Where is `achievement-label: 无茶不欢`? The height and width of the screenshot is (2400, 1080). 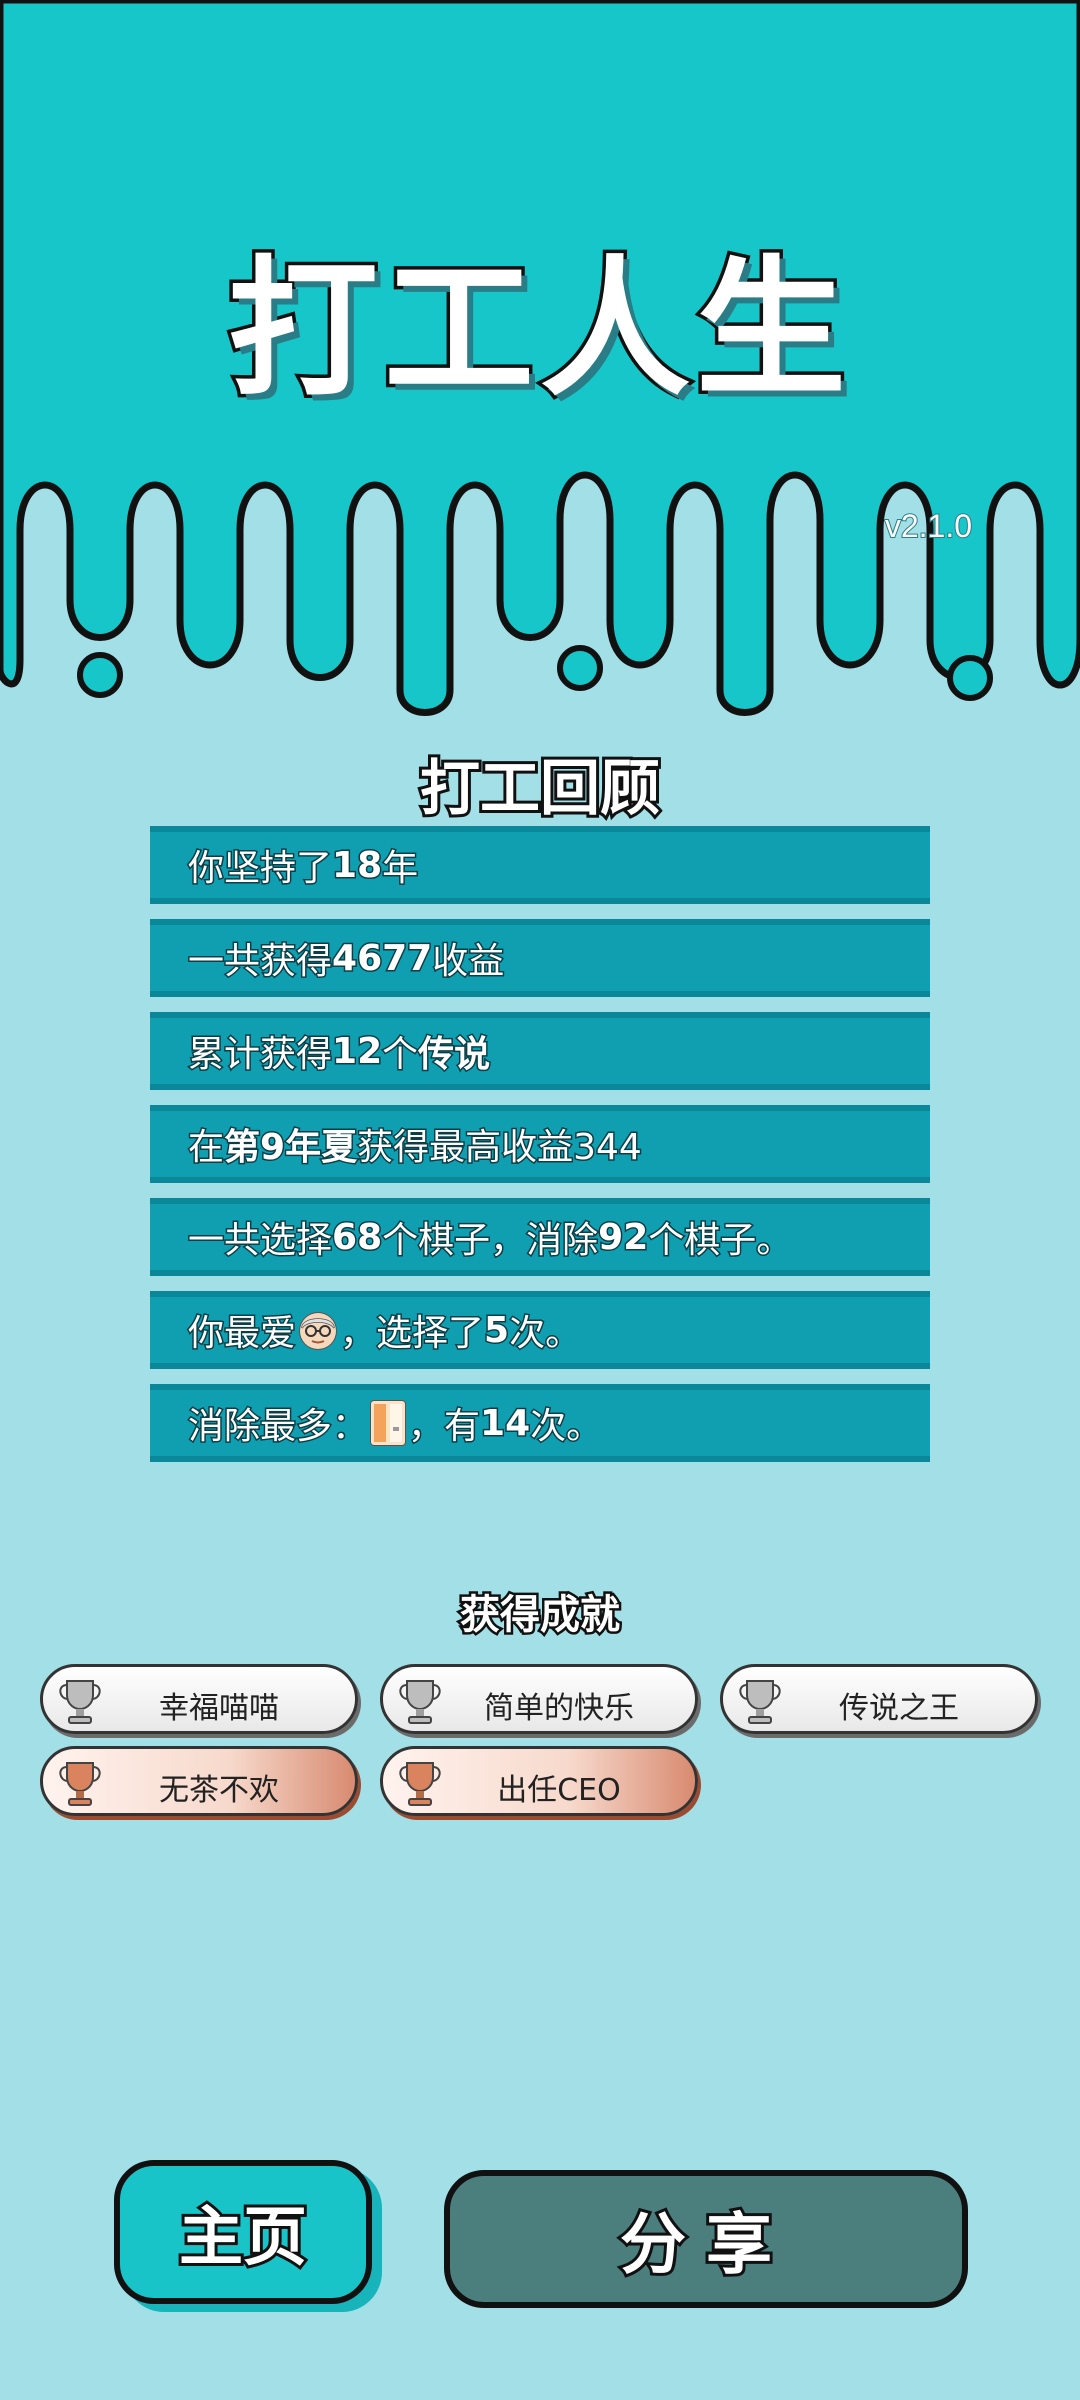
achievement-label: 无茶不欢 is located at coordinates (219, 1790).